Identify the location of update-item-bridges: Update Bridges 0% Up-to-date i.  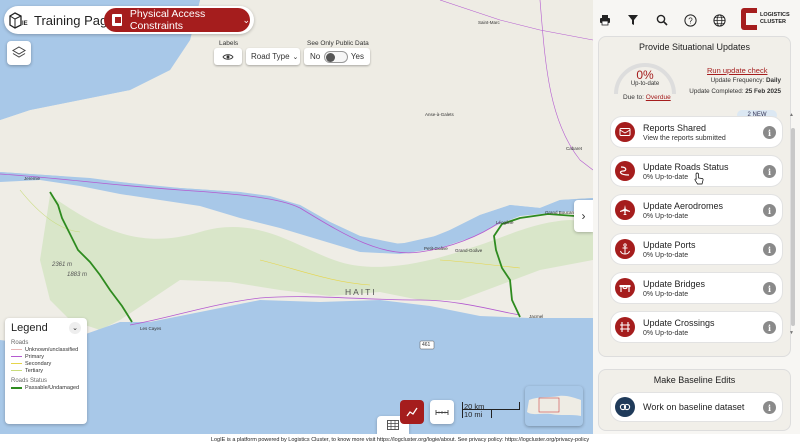
(696, 288).